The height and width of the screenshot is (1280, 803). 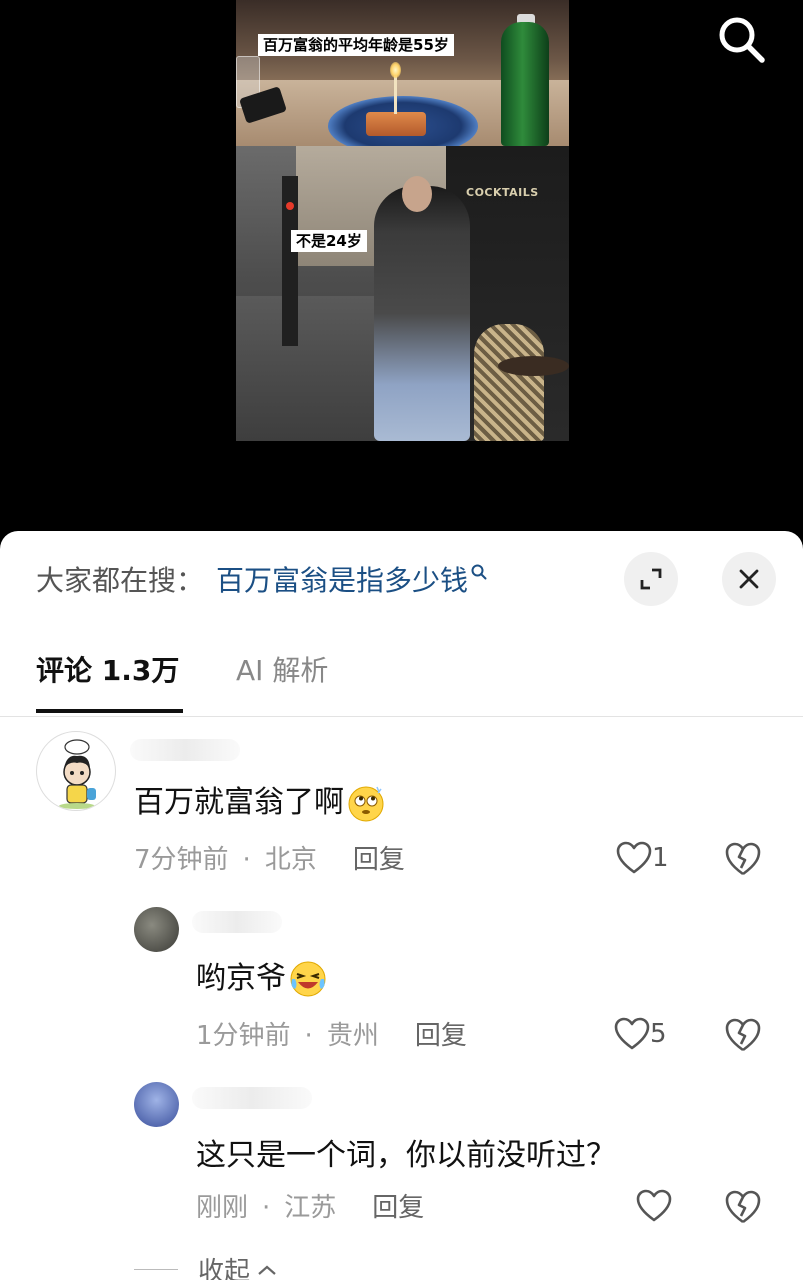 I want to click on comment-text-content: 哟京爷, so click(x=241, y=978).